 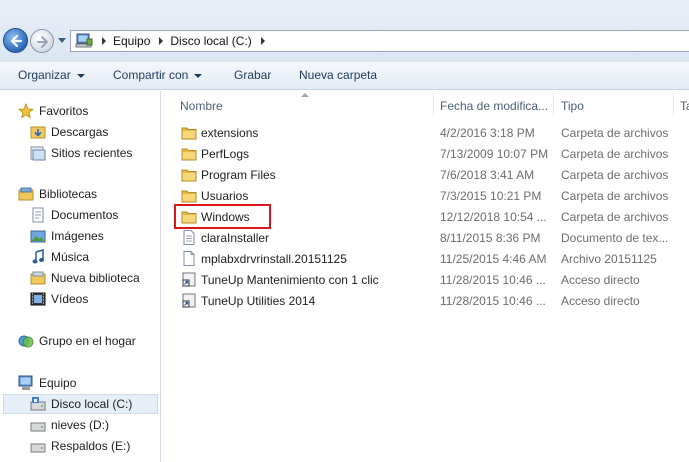 What do you see at coordinates (572, 106) in the screenshot?
I see `column-header-type: Tipo` at bounding box center [572, 106].